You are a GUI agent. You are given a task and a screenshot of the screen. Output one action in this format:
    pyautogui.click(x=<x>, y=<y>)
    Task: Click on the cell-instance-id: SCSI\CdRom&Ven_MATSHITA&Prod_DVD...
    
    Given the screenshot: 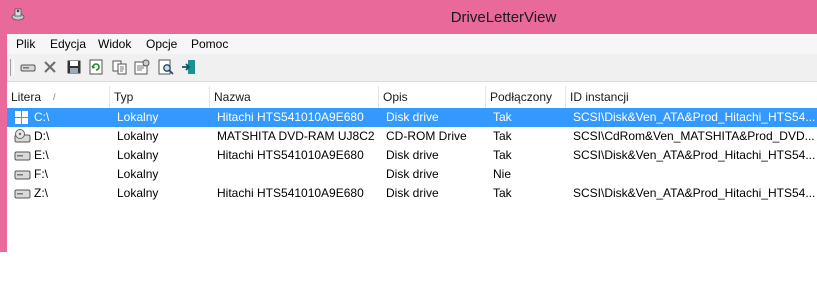 What is the action you would take?
    pyautogui.click(x=694, y=136)
    